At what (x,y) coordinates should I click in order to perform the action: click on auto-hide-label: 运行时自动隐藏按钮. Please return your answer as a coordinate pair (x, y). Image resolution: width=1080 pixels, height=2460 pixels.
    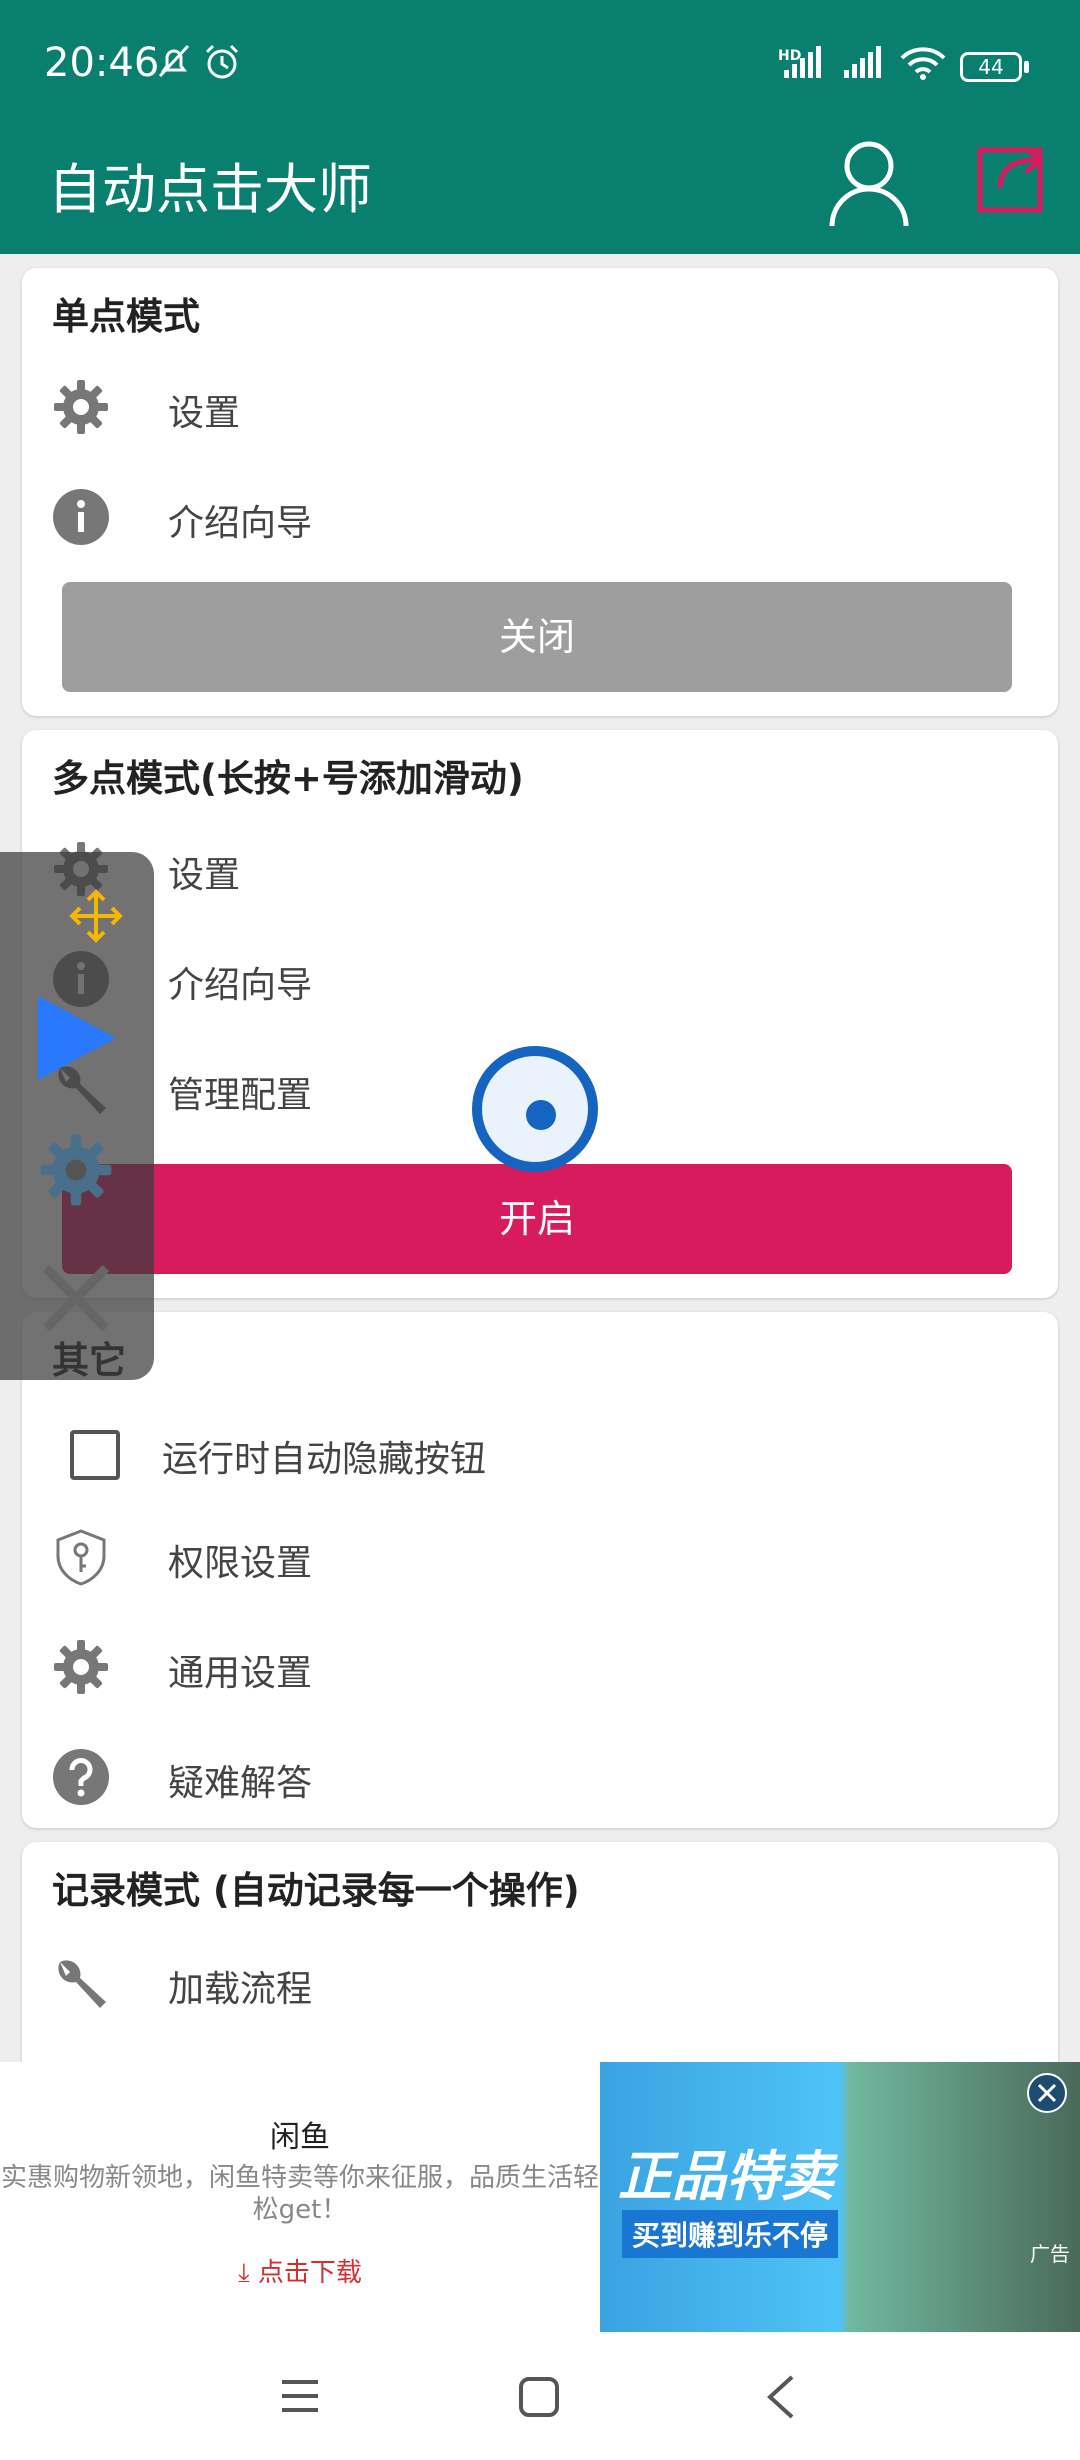
    Looking at the image, I should click on (324, 1459).